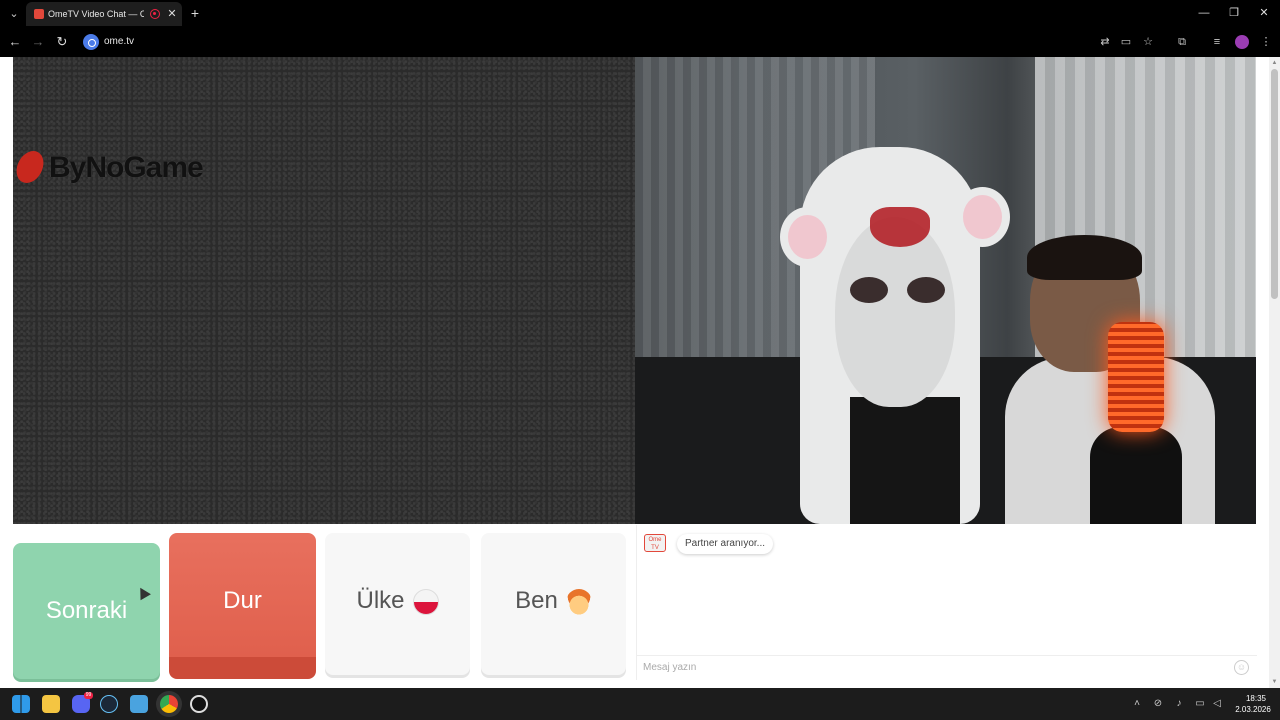  I want to click on site-info-icon, so click(91, 42).